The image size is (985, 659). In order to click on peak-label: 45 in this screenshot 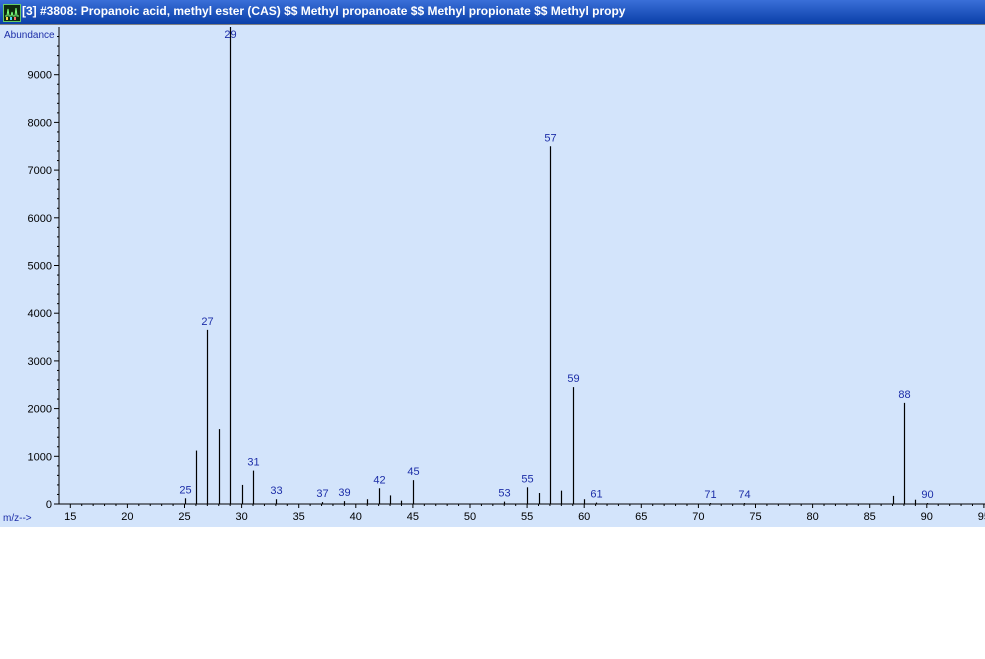, I will do `click(413, 472)`.